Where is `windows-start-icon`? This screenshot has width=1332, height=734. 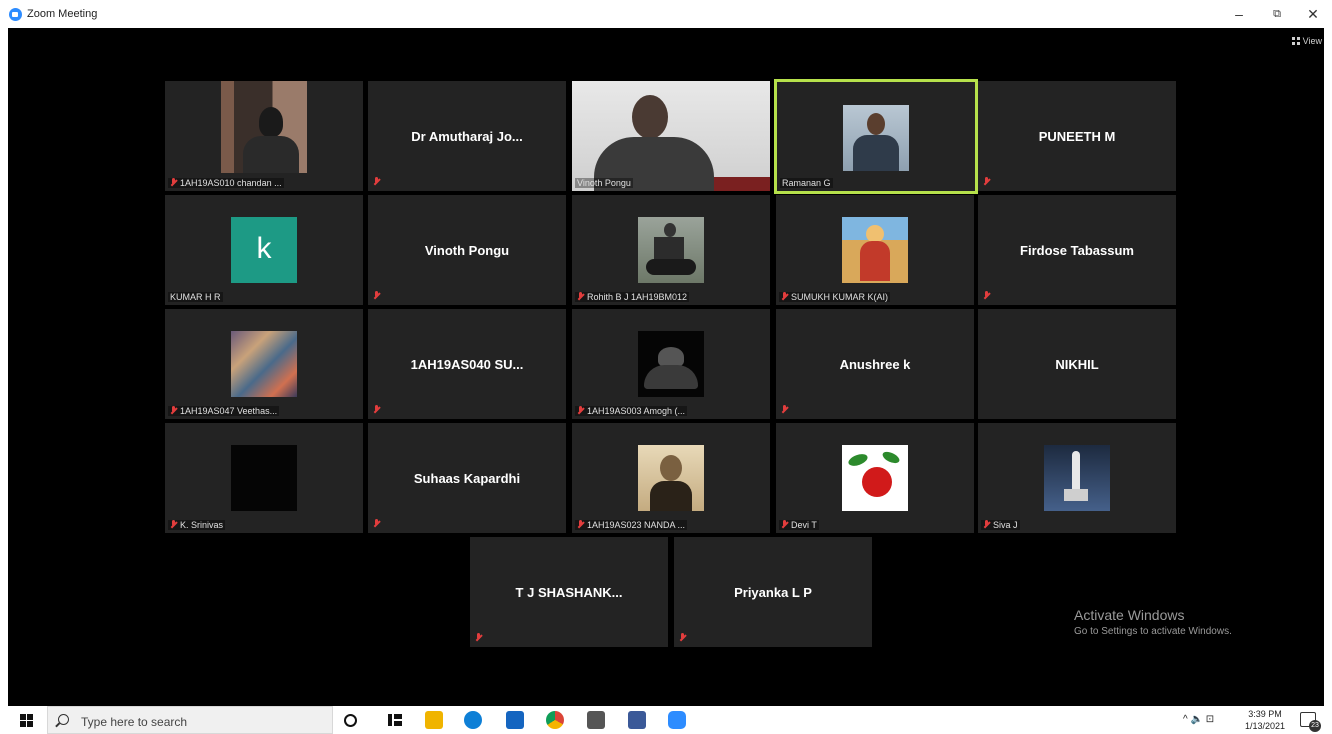 windows-start-icon is located at coordinates (26, 720).